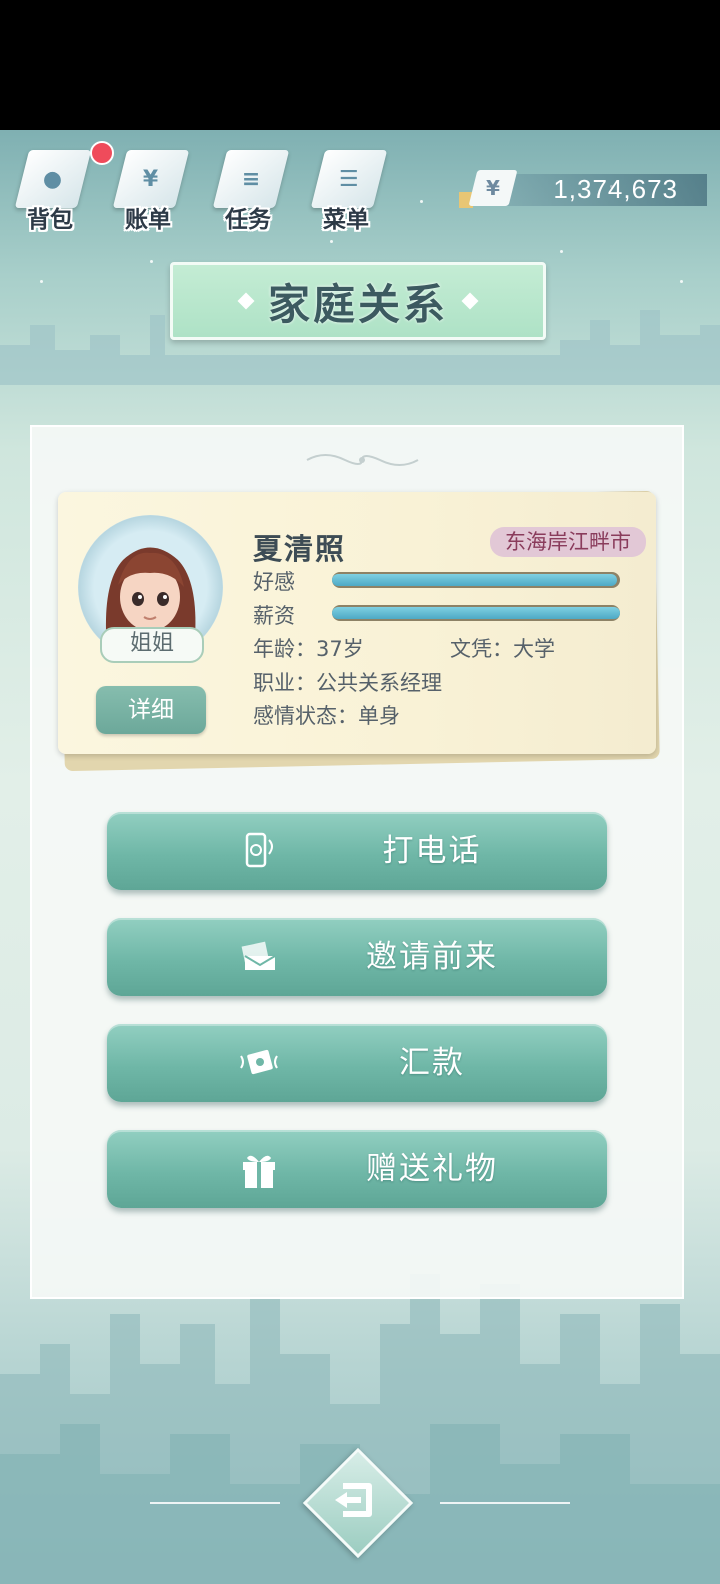  What do you see at coordinates (215, 1503) in the screenshot?
I see `decor-line-left` at bounding box center [215, 1503].